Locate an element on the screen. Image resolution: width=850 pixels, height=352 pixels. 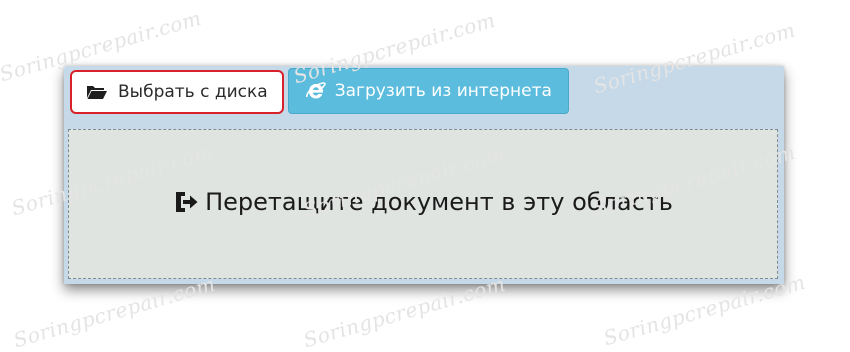
drop-zone-text: Перетащите документ в эту область is located at coordinates (439, 202).